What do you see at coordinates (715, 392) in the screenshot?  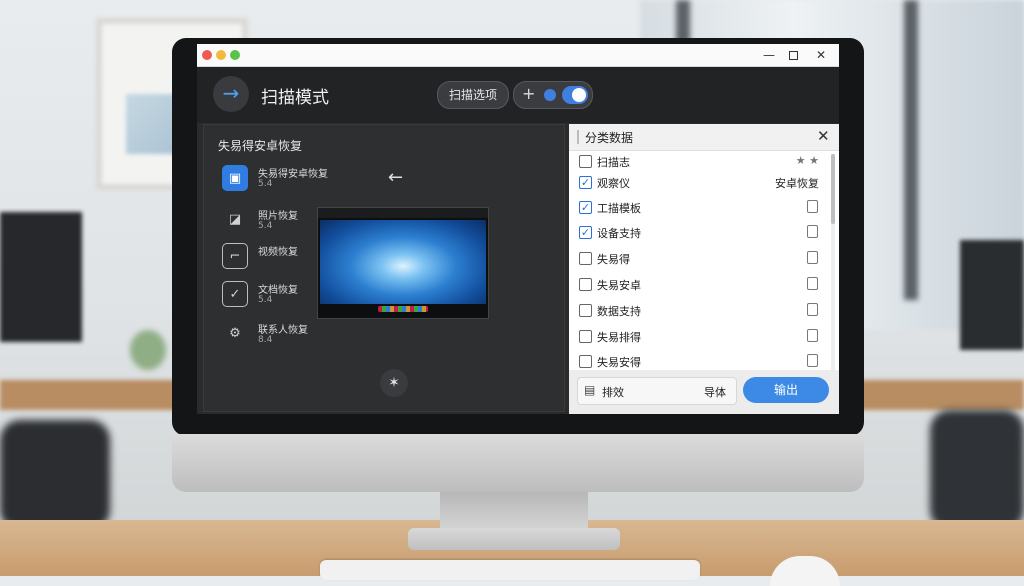 I see `conductor-label: 导体` at bounding box center [715, 392].